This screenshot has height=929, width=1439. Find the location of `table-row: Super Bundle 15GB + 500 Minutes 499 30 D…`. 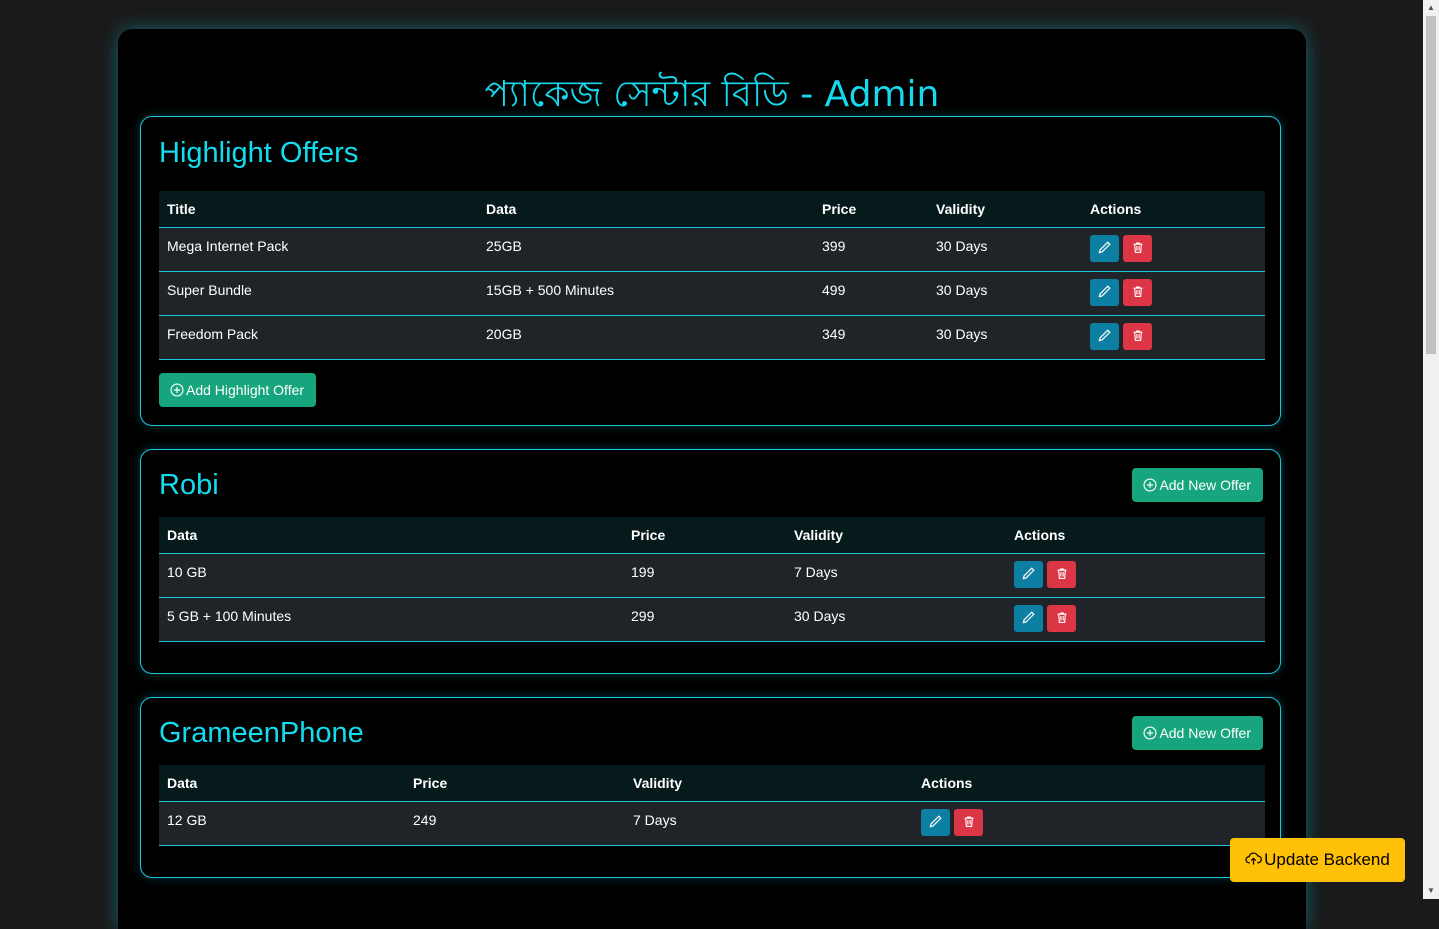

table-row: Super Bundle 15GB + 500 Minutes 499 30 D… is located at coordinates (712, 293).